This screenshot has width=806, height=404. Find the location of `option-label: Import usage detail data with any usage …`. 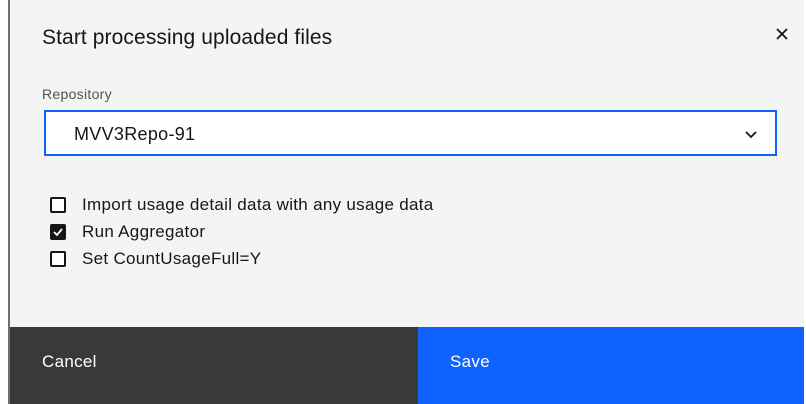

option-label: Import usage detail data with any usage … is located at coordinates (258, 204).